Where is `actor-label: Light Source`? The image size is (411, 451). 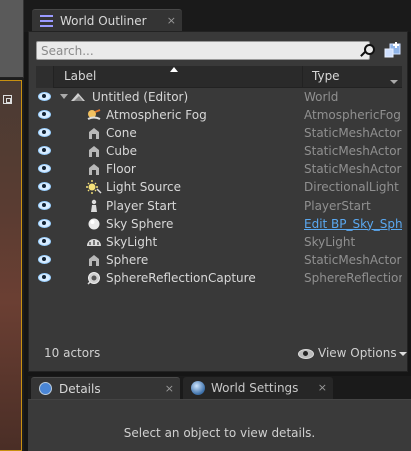 actor-label: Light Source is located at coordinates (143, 187).